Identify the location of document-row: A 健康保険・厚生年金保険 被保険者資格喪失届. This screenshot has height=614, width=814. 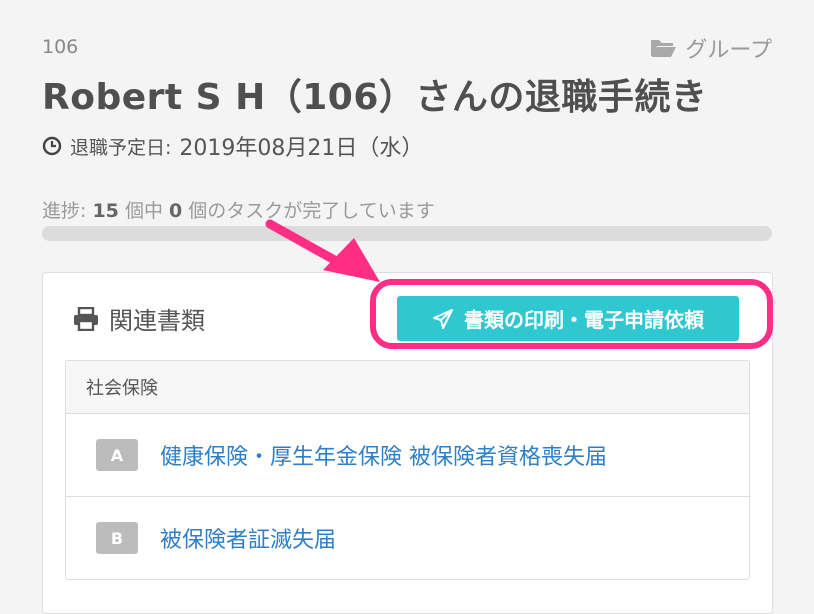
(407, 455).